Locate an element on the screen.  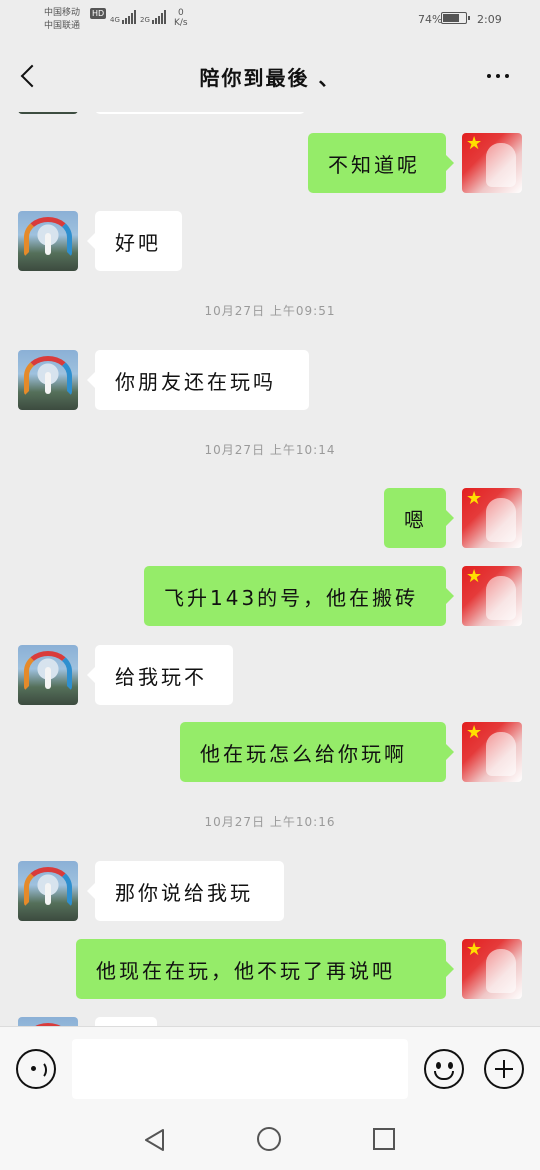
chat-timestamp: 10月27日 上午09:51 is located at coordinates (270, 311).